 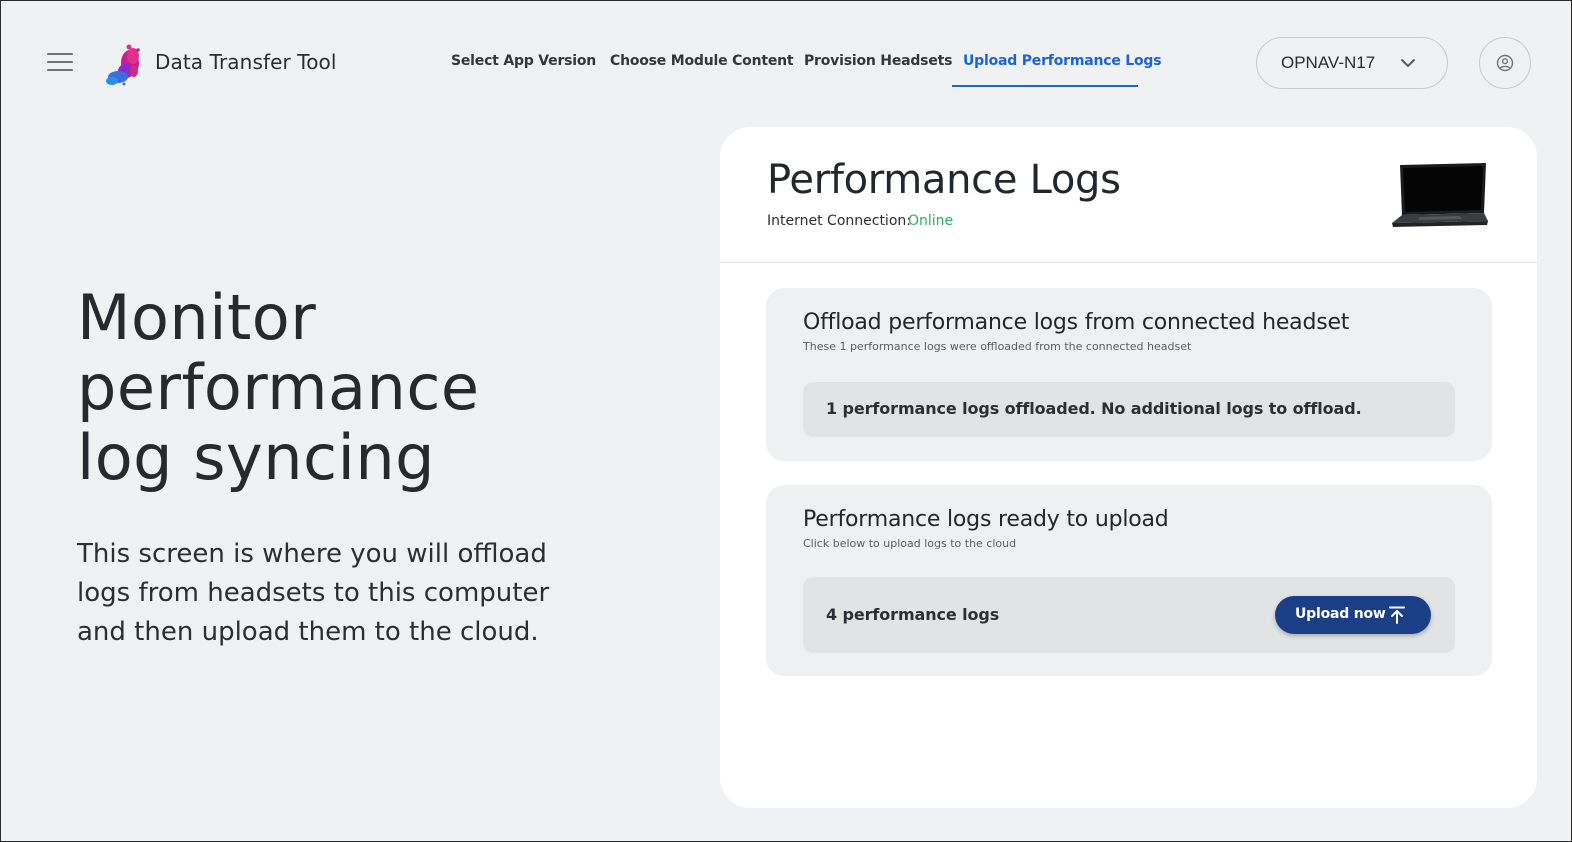 What do you see at coordinates (1397, 615) in the screenshot?
I see `upload-arrow-icon` at bounding box center [1397, 615].